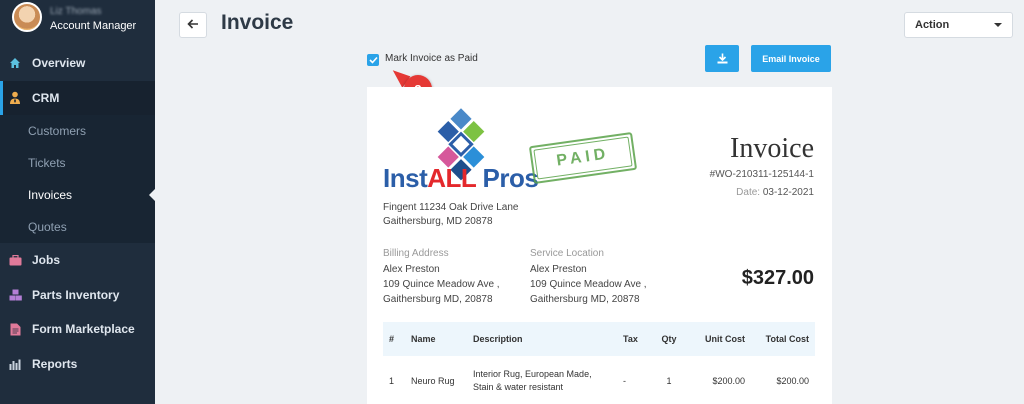 The height and width of the screenshot is (404, 1024). Describe the element at coordinates (15, 364) in the screenshot. I see `bar-chart-icon` at that location.